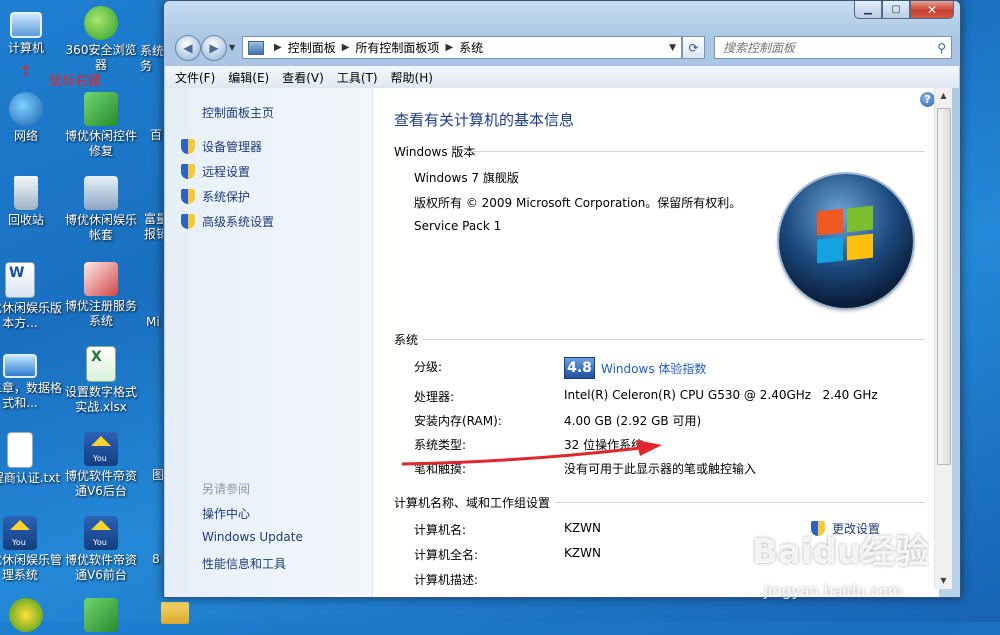 The width and height of the screenshot is (1000, 635). Describe the element at coordinates (397, 47) in the screenshot. I see `breadcrumb-all-items: 所有控制面板项` at that location.